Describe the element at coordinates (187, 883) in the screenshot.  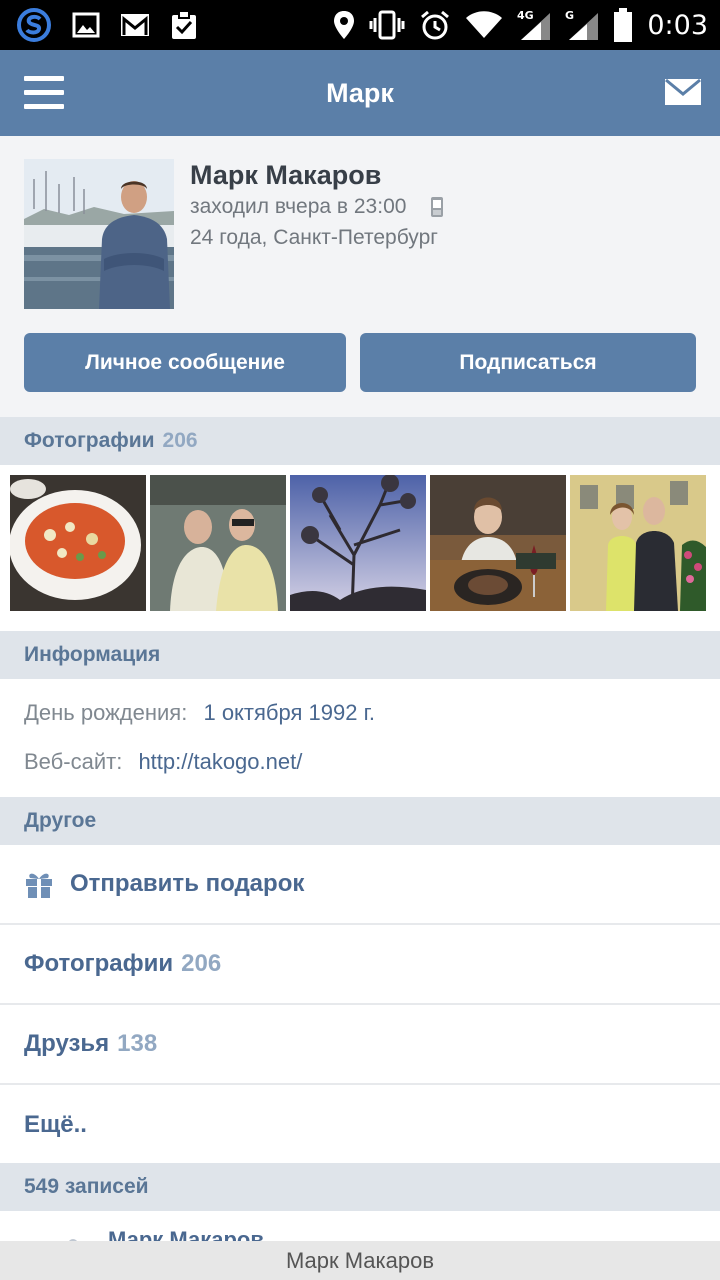
I see `send-gift-label: Отправить подарок` at that location.